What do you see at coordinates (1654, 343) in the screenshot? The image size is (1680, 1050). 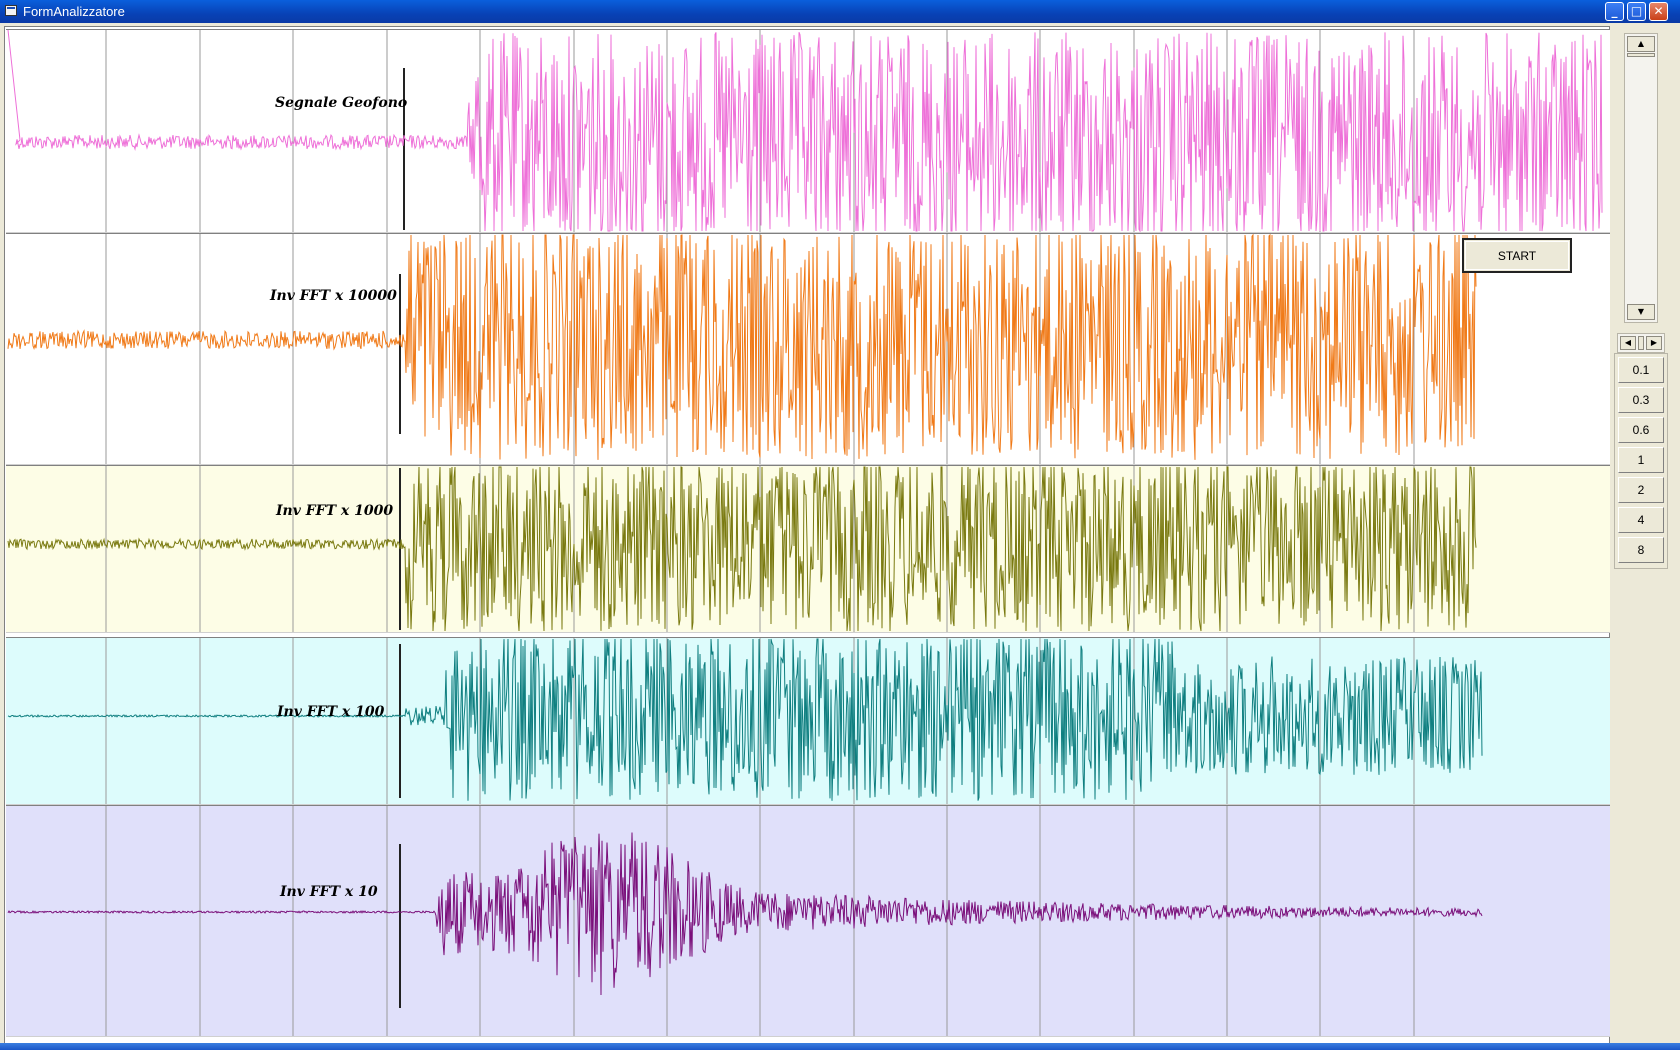 I see `scroll-right-icon: ▶` at bounding box center [1654, 343].